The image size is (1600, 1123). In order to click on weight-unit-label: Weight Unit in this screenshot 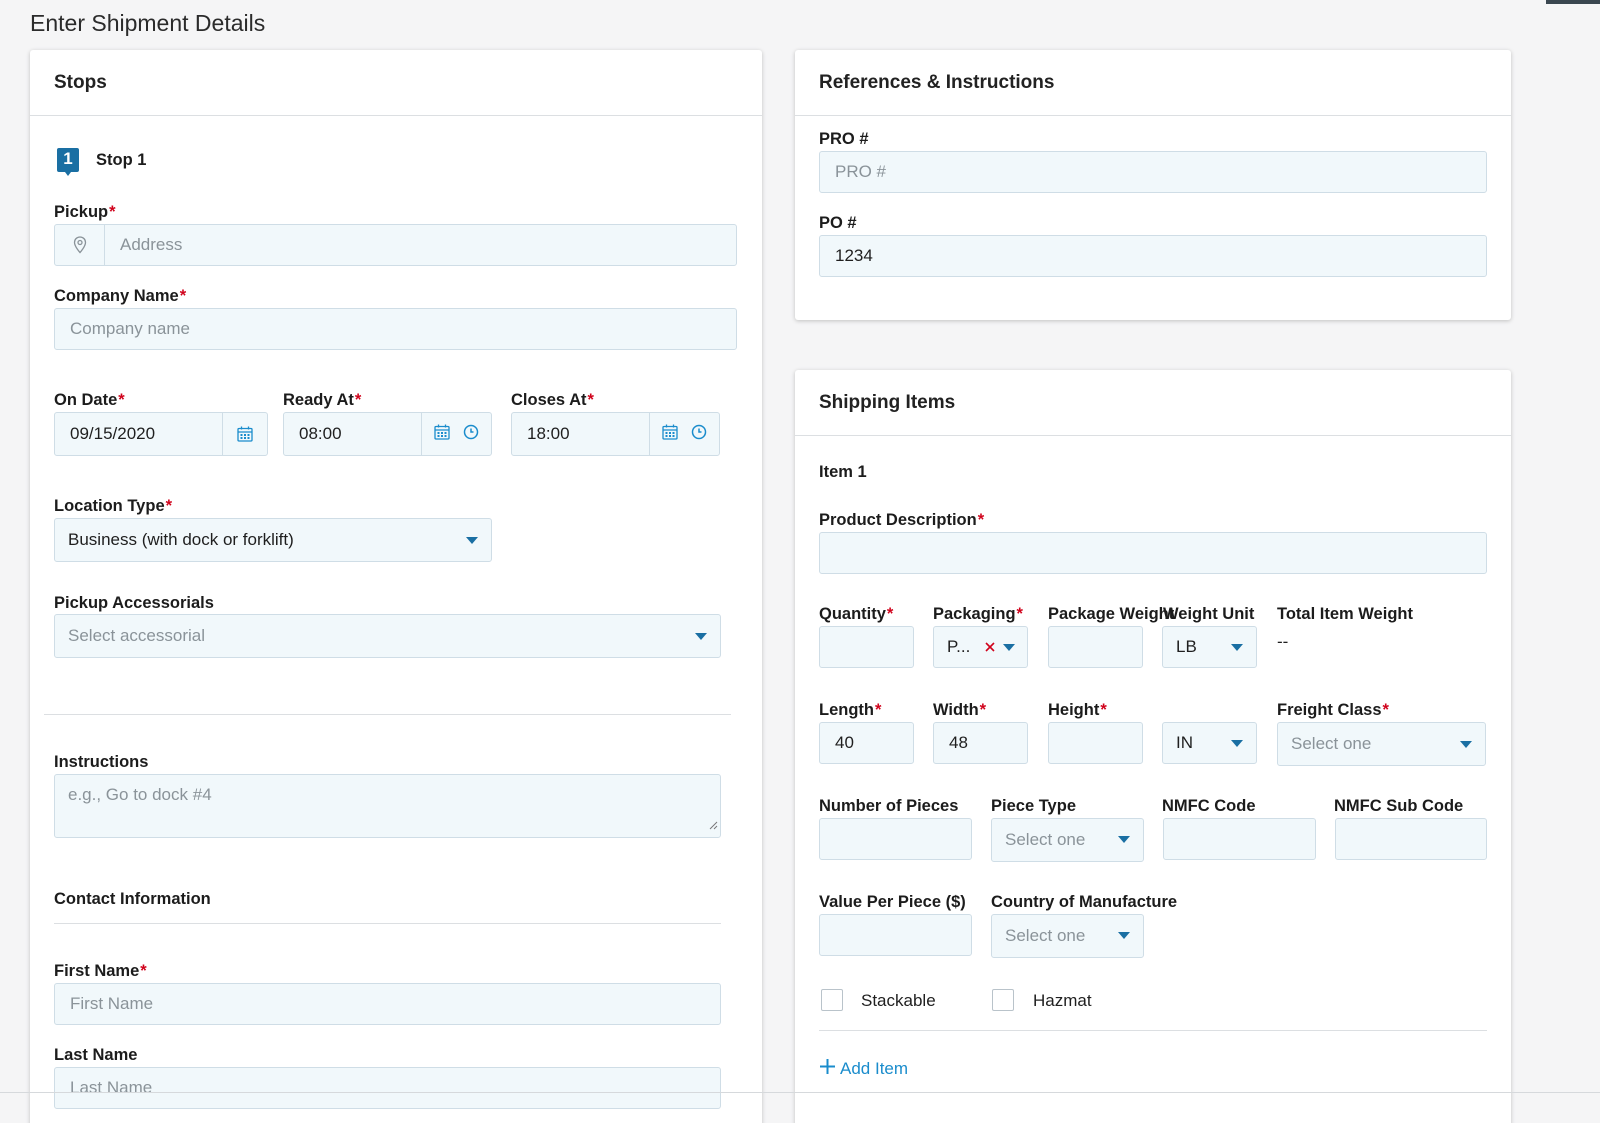, I will do `click(1209, 614)`.